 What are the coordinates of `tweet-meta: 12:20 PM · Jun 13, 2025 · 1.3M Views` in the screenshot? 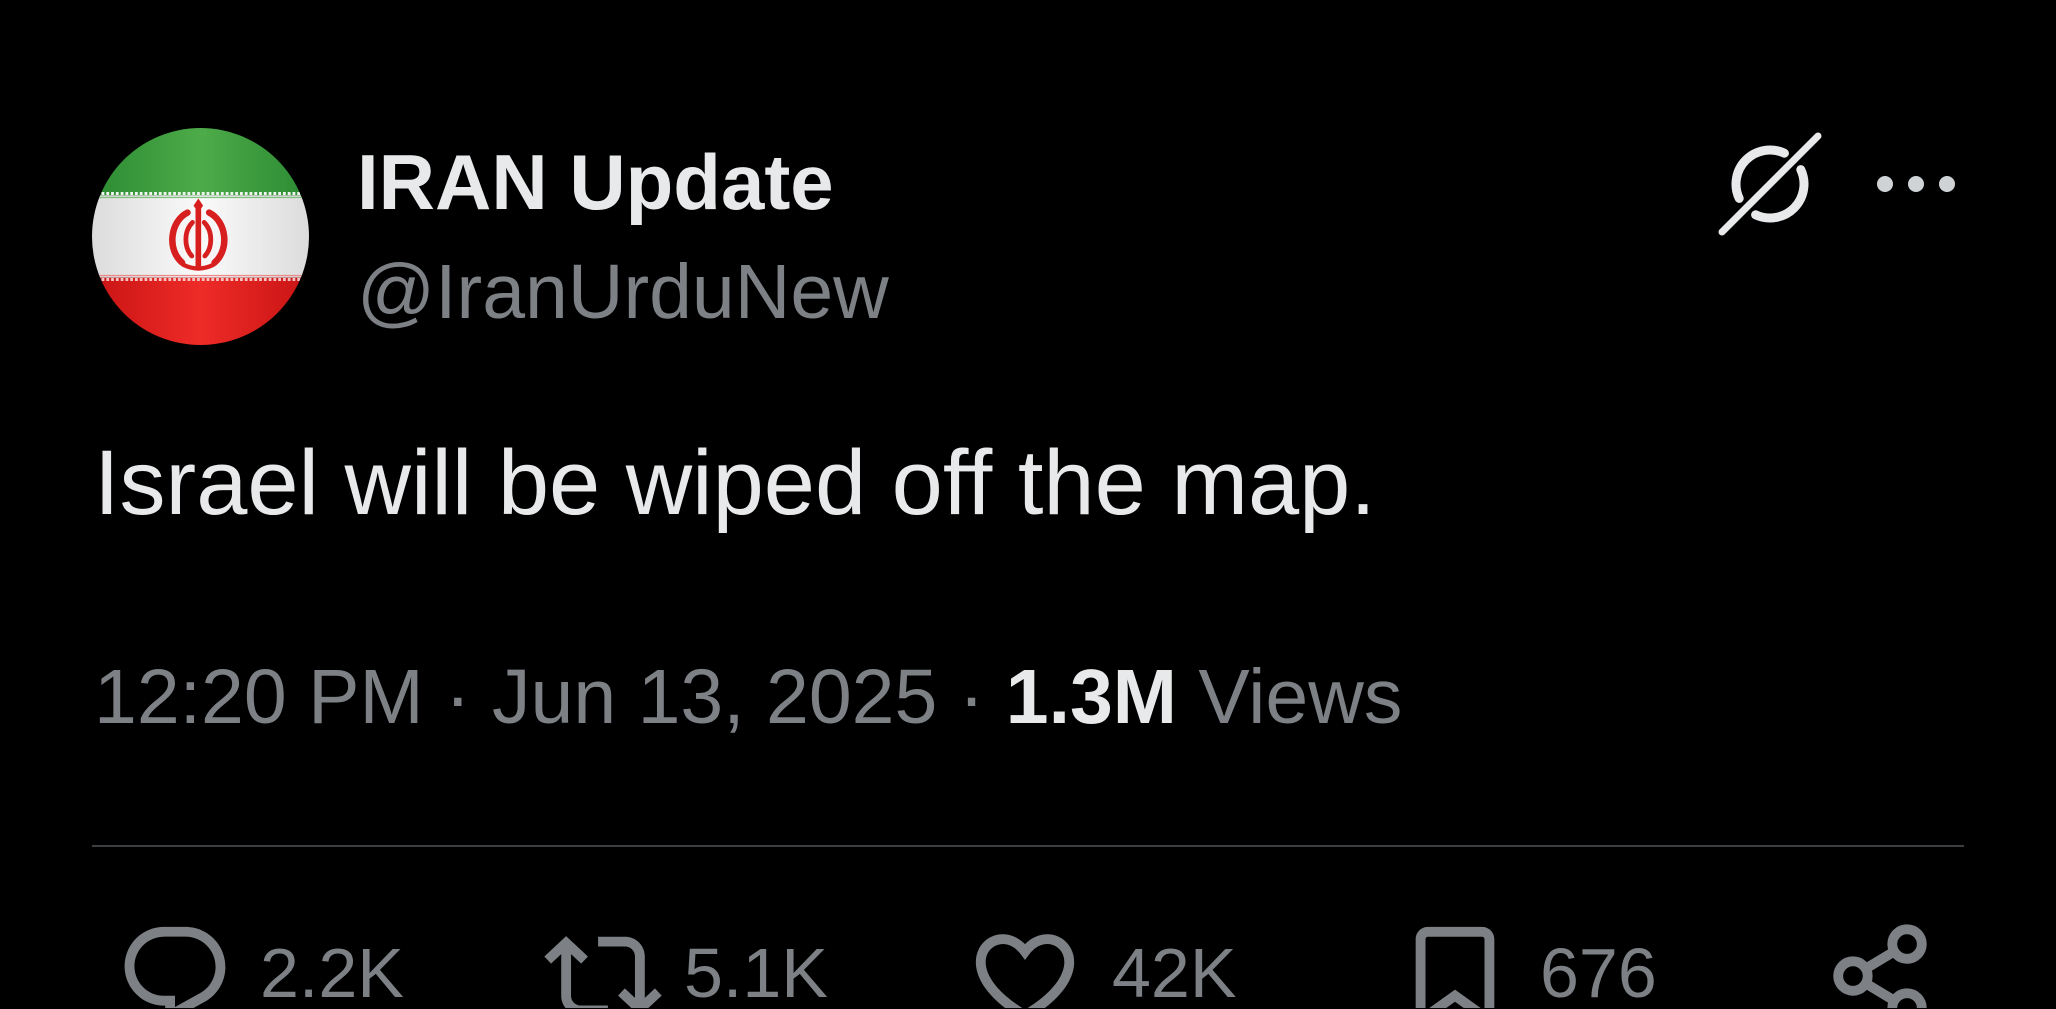 It's located at (748, 697).